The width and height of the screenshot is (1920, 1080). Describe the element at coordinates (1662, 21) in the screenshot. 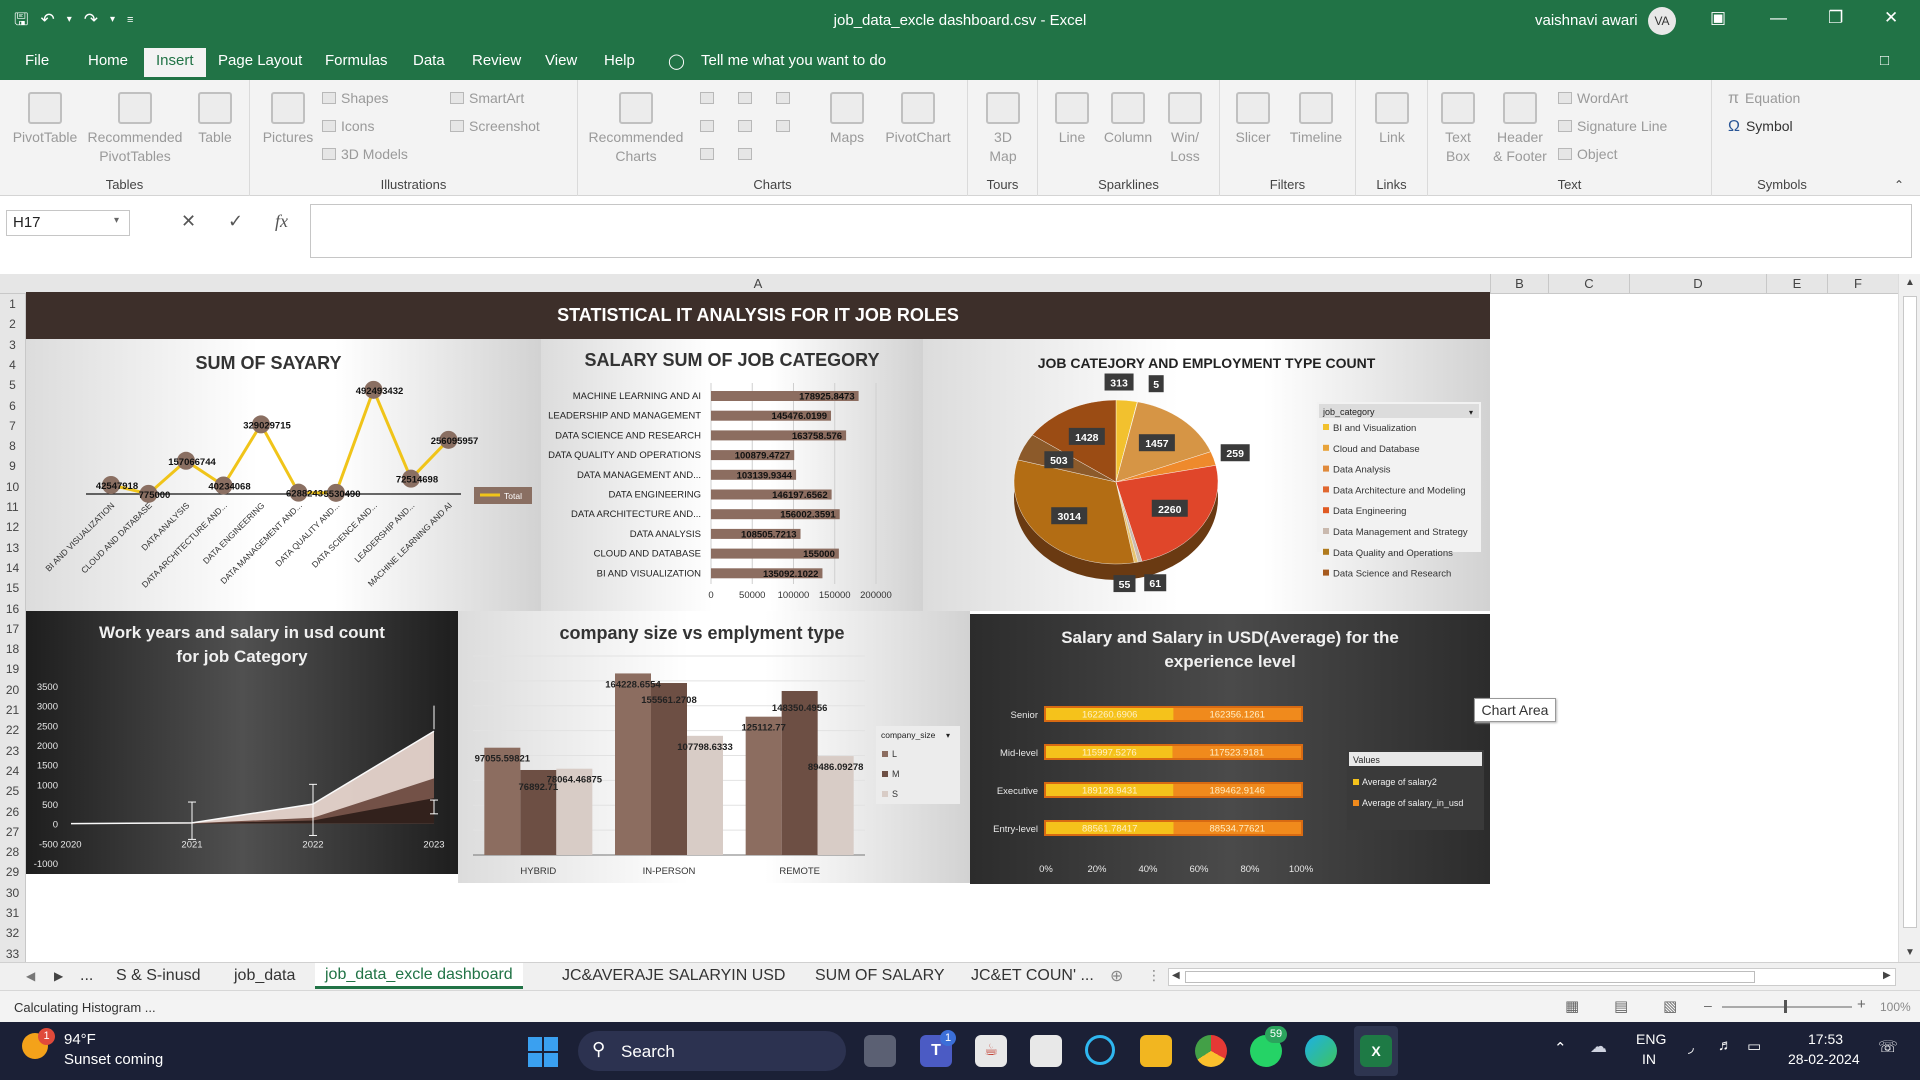

I see `avatar: VA` at that location.